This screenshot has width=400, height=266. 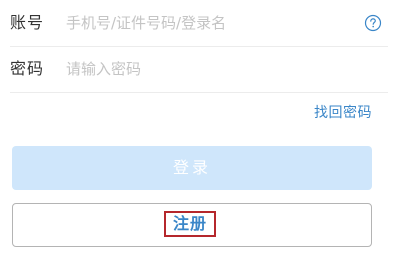 I want to click on register-button: 注册, so click(x=192, y=225).